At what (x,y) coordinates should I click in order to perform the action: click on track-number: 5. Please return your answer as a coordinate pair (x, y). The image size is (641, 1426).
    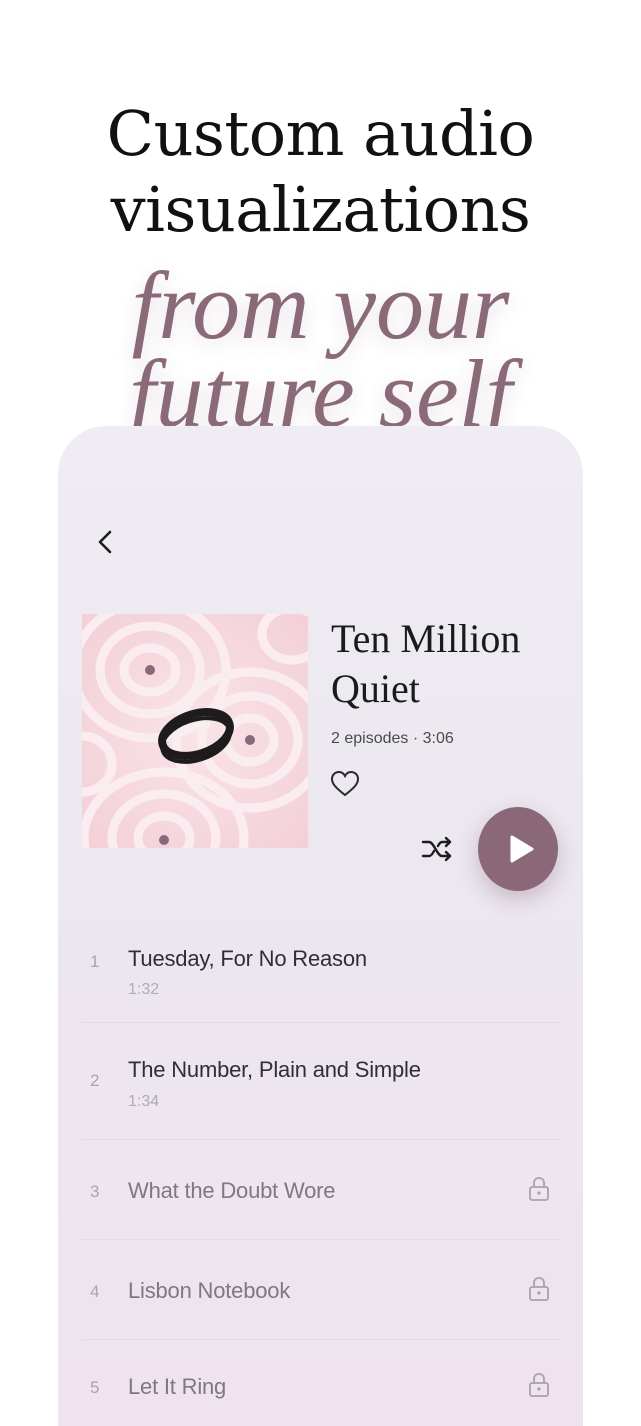
    Looking at the image, I should click on (95, 1387).